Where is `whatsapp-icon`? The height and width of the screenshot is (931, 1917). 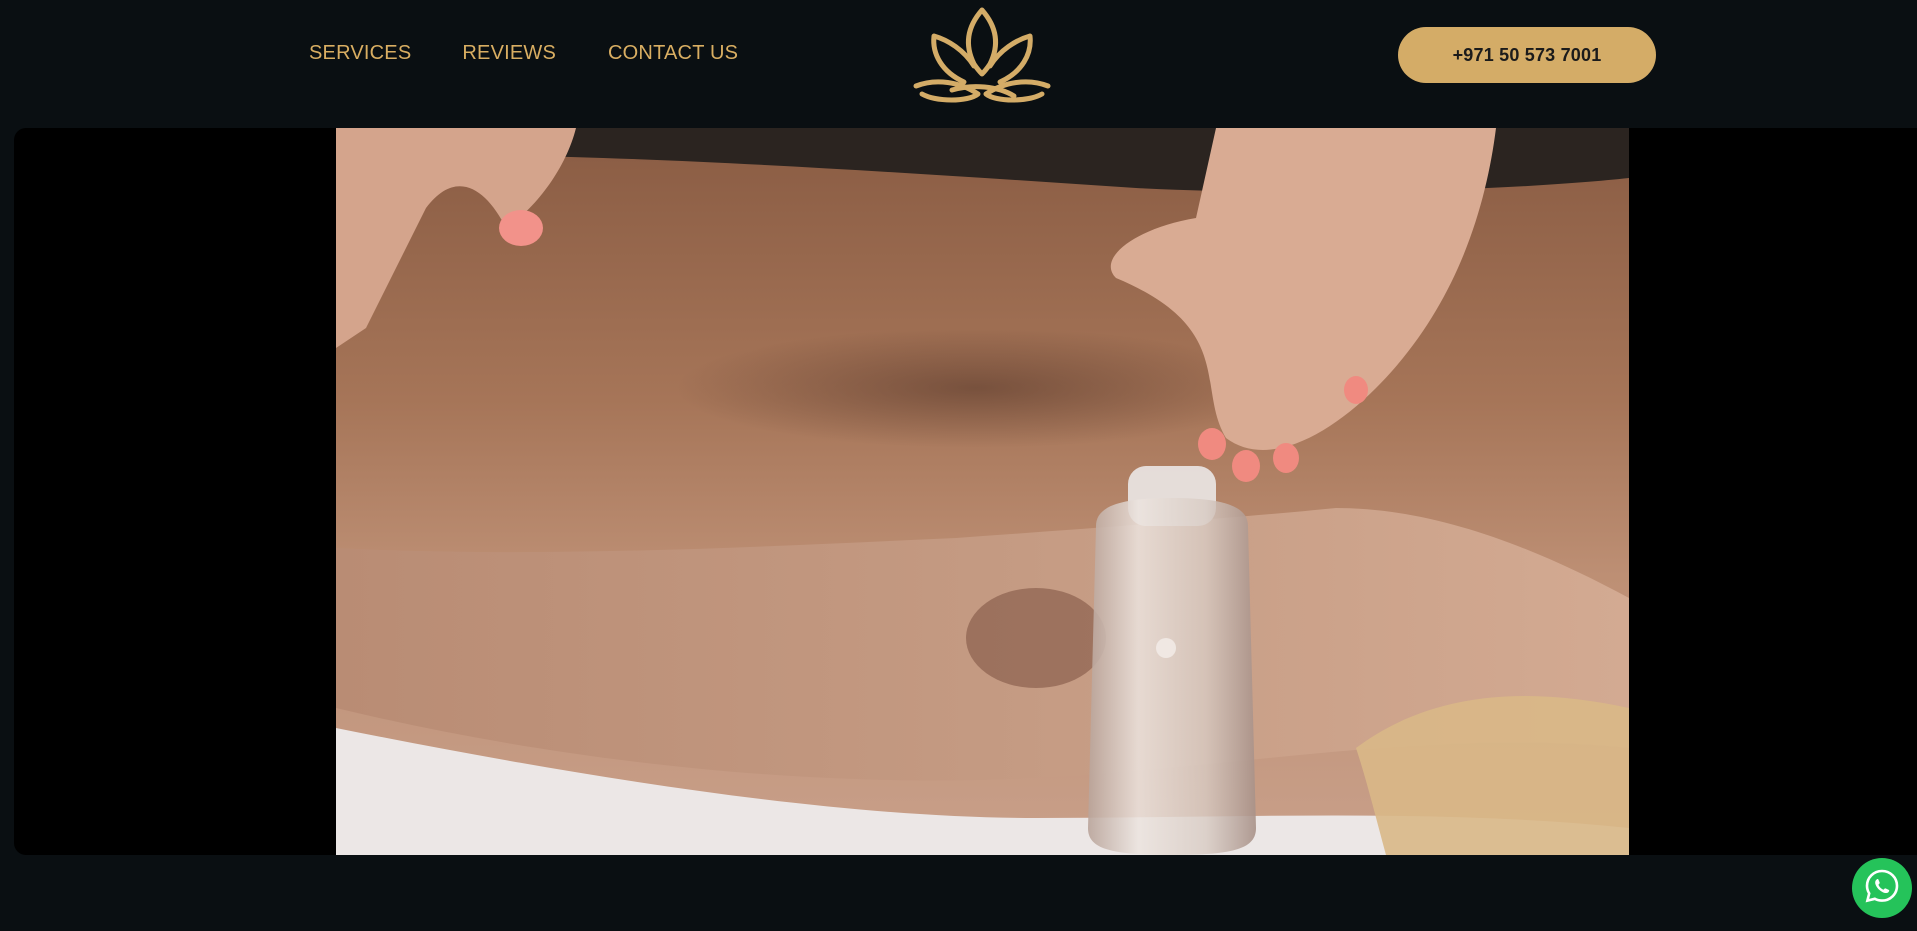 whatsapp-icon is located at coordinates (1882, 888).